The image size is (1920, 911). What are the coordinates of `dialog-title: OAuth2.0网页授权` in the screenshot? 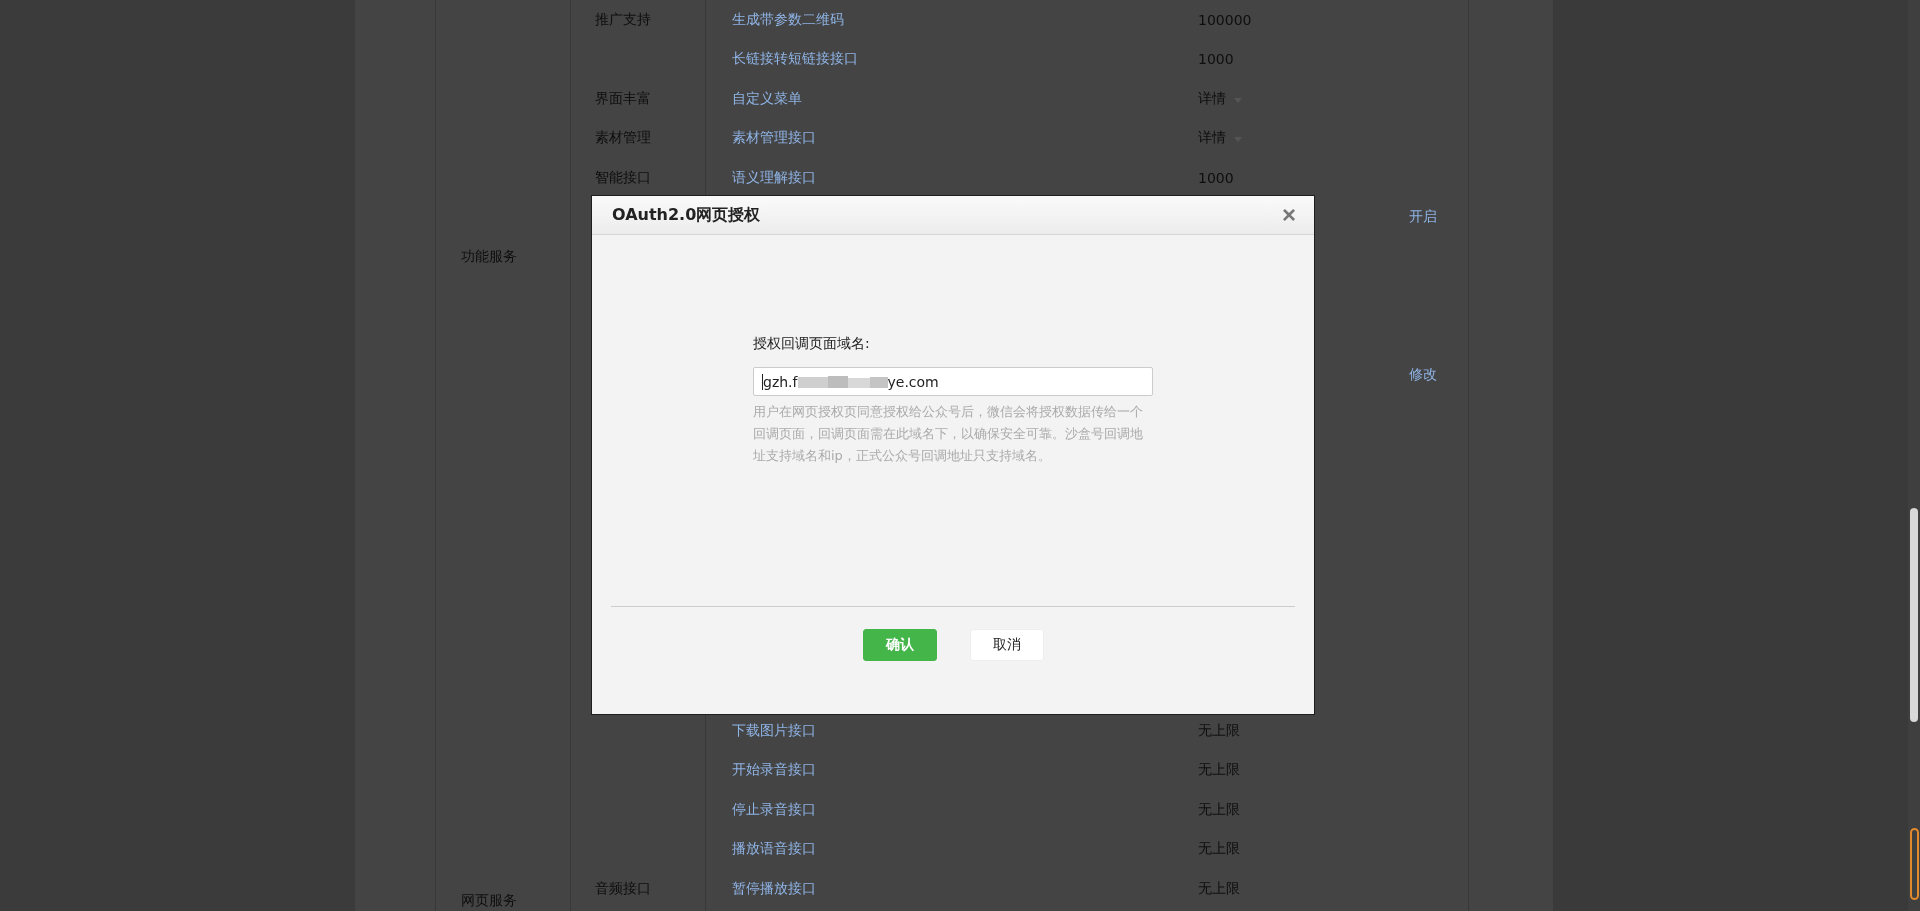 It's located at (686, 215).